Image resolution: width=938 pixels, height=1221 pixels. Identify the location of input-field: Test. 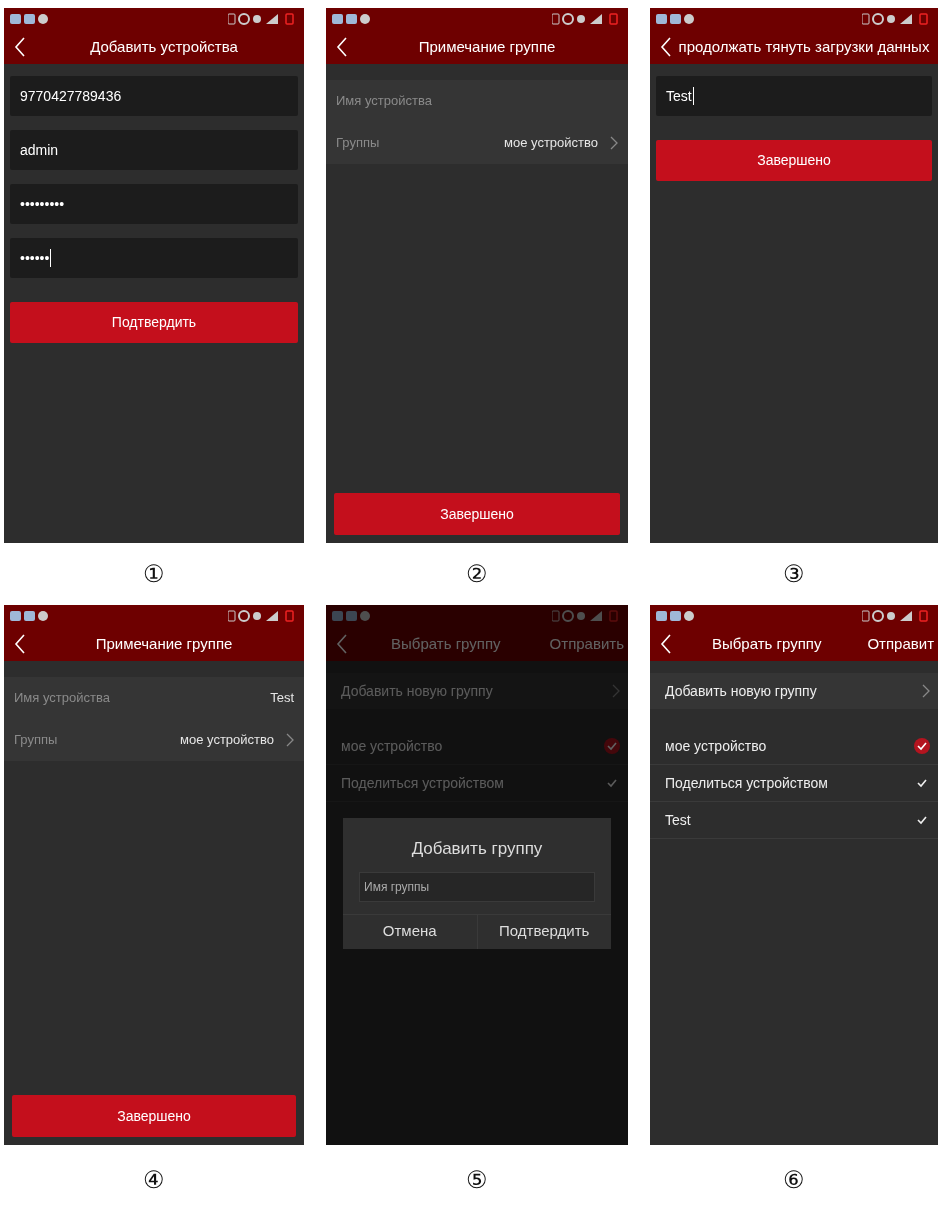
(794, 96).